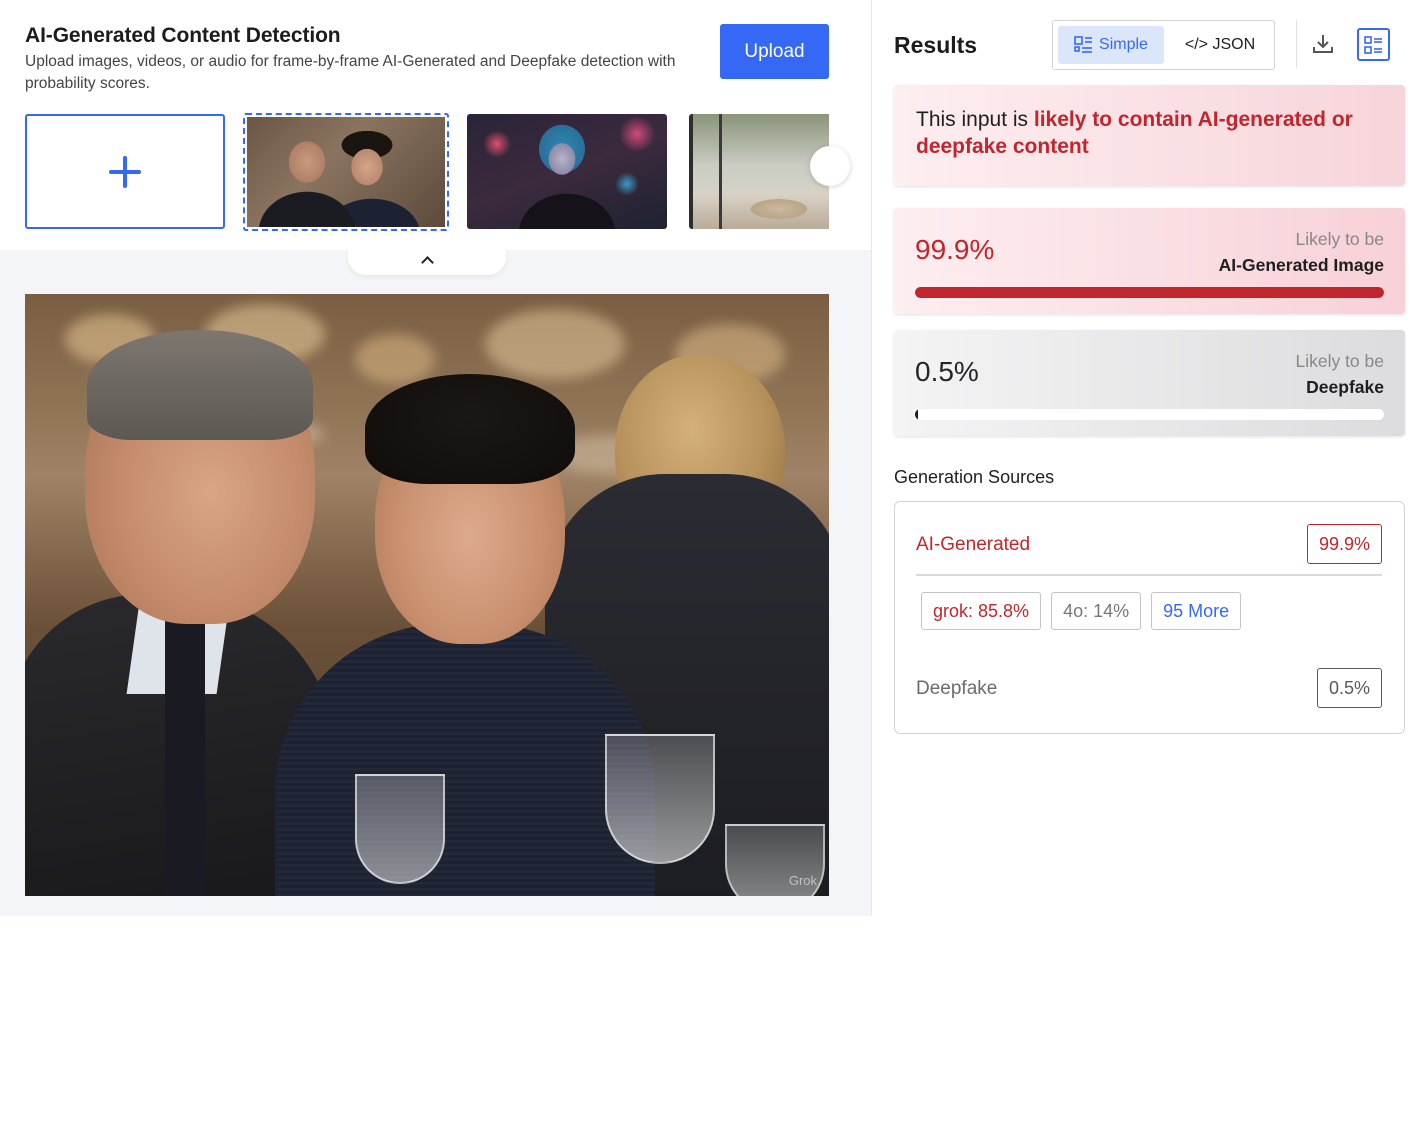 The height and width of the screenshot is (1124, 1428). Describe the element at coordinates (1196, 611) in the screenshot. I see `more-sources-button: 95 More` at that location.